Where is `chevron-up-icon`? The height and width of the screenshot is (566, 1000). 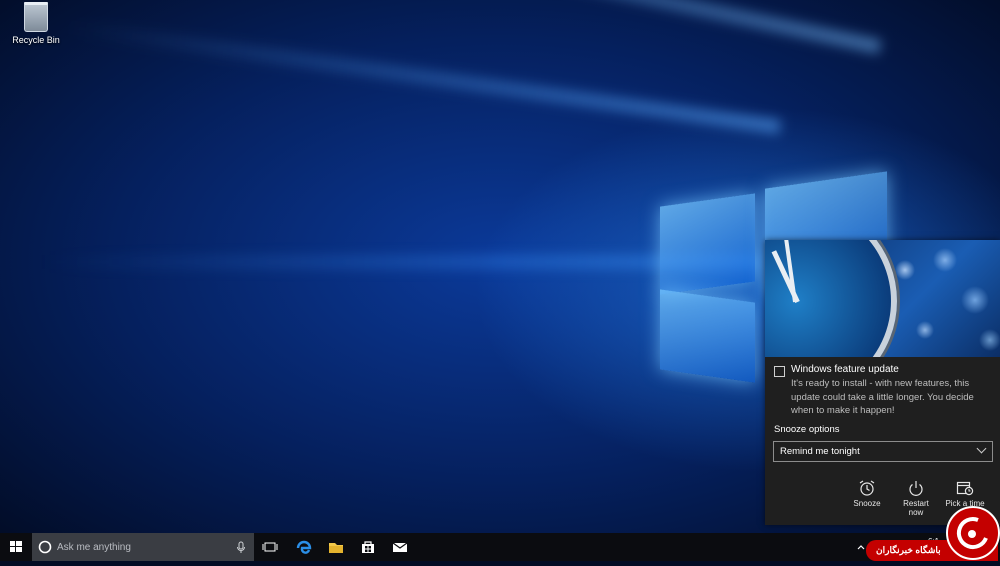
chevron-up-icon is located at coordinates (861, 547).